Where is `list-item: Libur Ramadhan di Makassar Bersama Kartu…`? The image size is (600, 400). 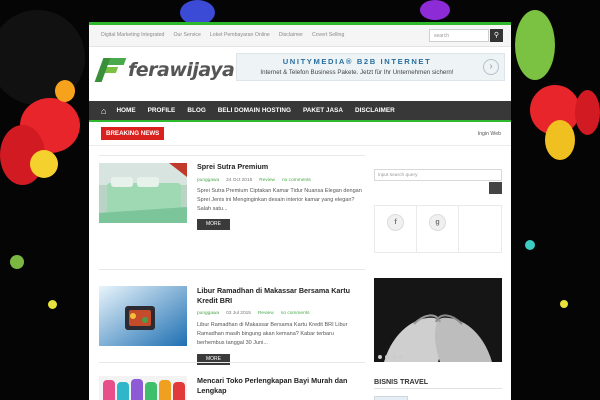 list-item: Libur Ramadhan di Makassar Bersama Kartu… is located at coordinates (232, 311).